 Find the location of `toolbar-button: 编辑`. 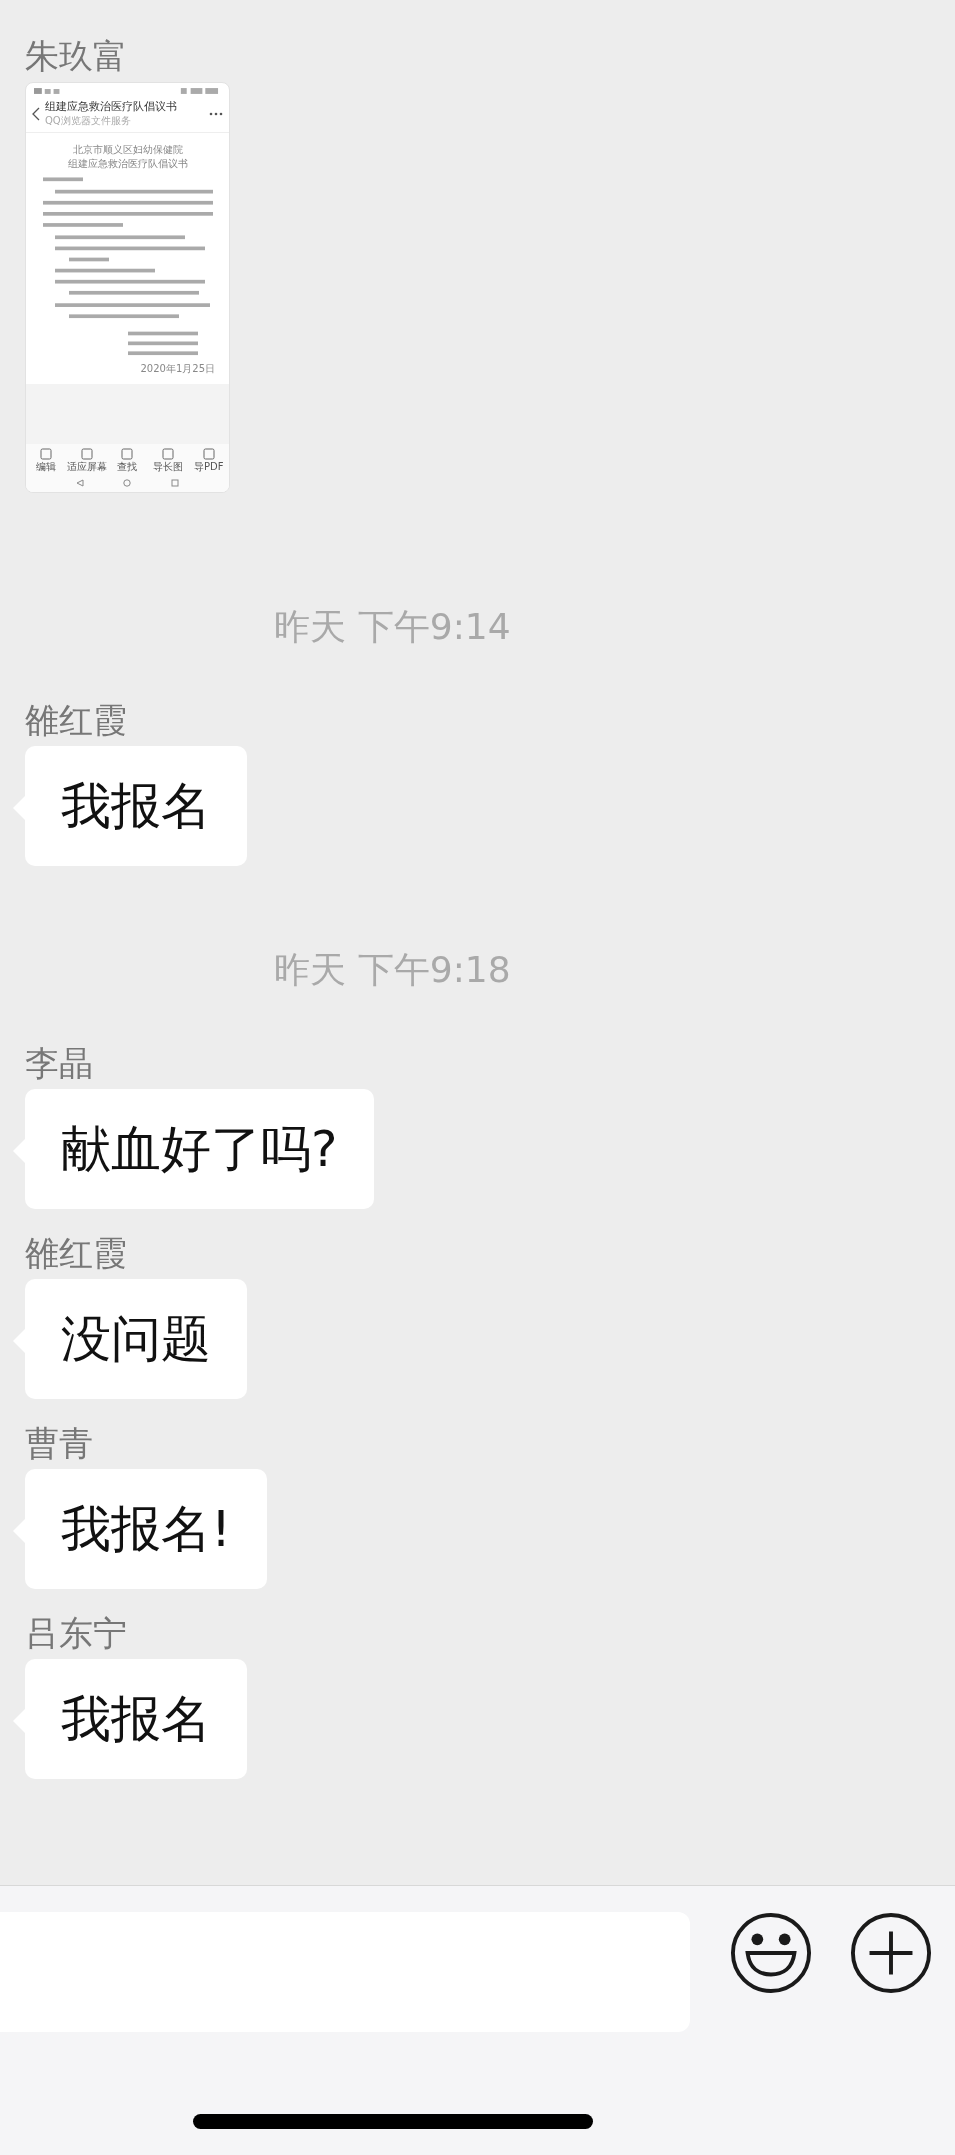

toolbar-button: 编辑 is located at coordinates (46, 461).